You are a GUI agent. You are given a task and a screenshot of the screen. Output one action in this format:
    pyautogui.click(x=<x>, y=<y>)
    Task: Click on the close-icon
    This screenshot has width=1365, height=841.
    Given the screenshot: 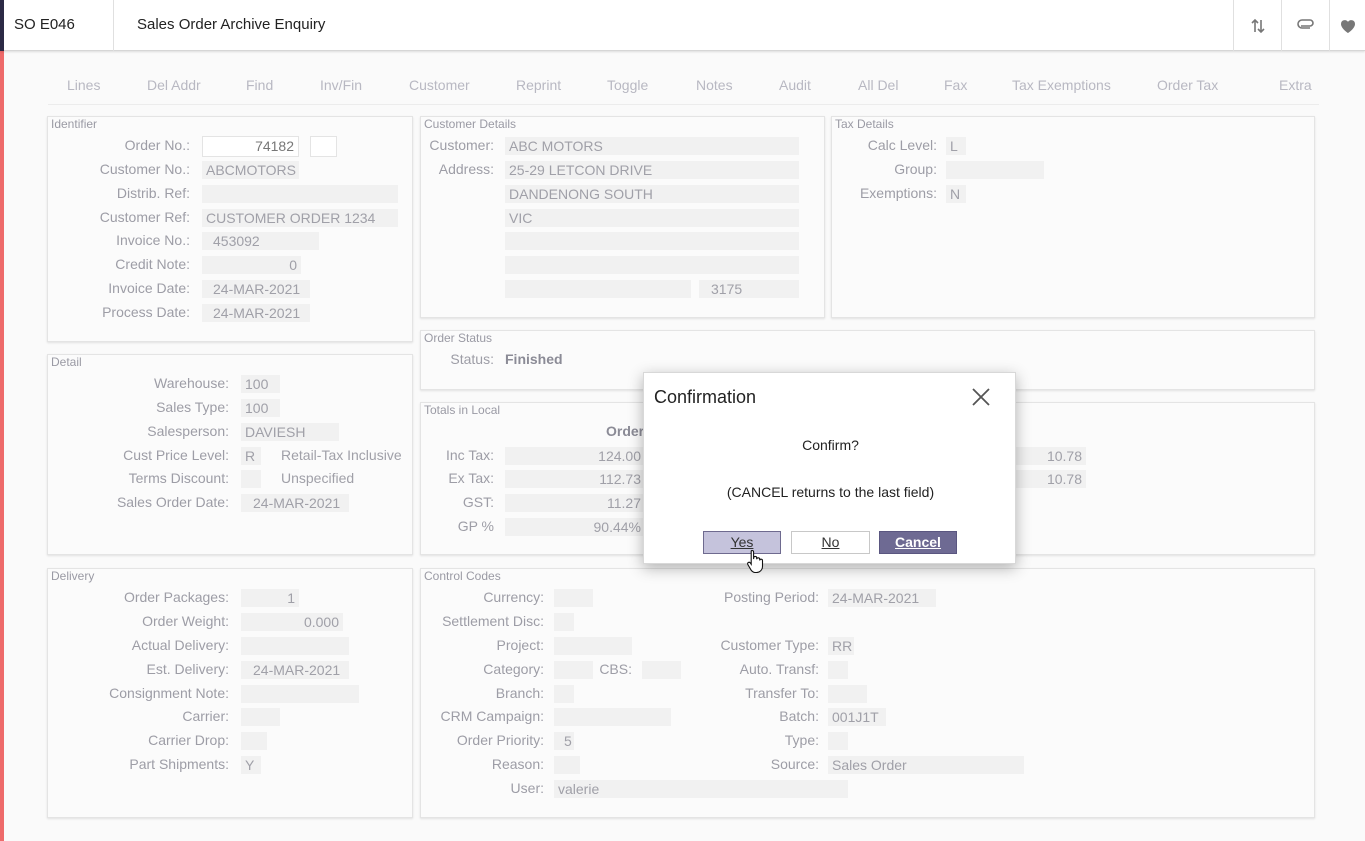 What is the action you would take?
    pyautogui.click(x=981, y=397)
    